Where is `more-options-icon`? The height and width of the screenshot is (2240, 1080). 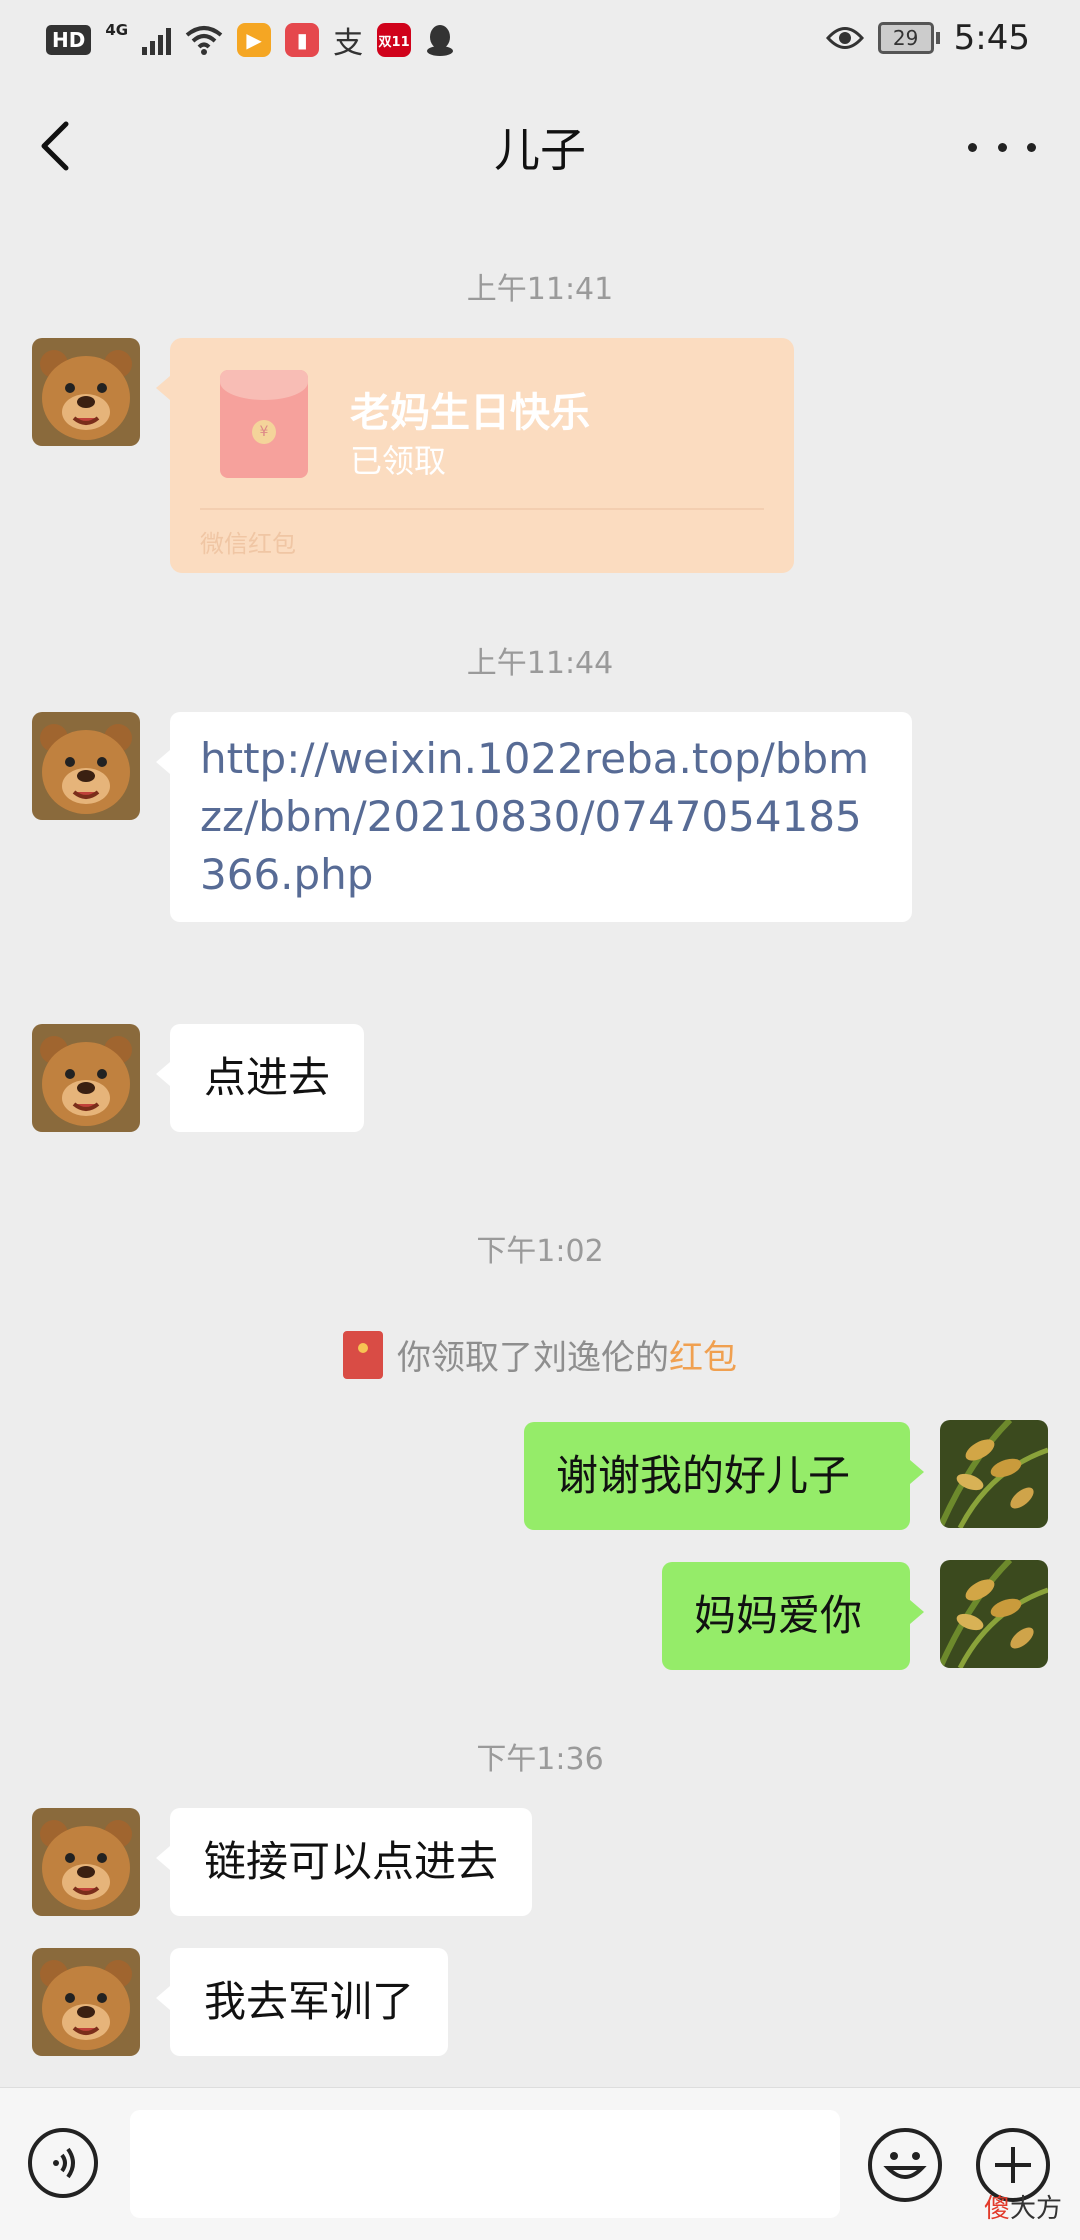 more-options-icon is located at coordinates (1002, 147).